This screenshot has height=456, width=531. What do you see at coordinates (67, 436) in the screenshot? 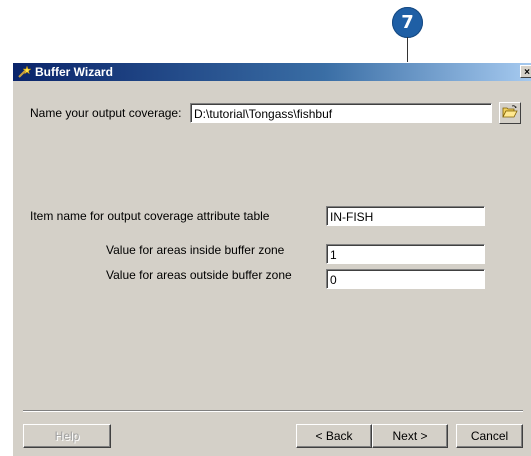
I see `help-button: Help` at bounding box center [67, 436].